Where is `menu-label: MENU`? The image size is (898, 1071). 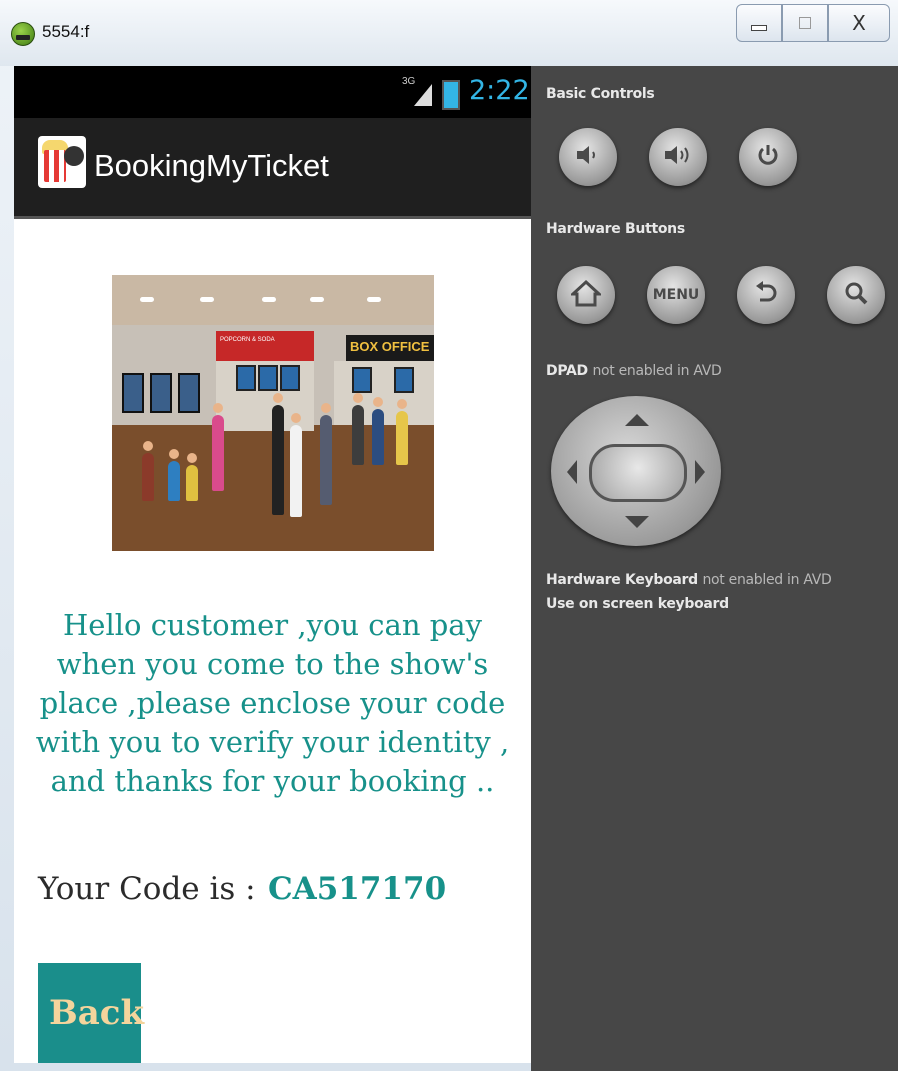
menu-label: MENU is located at coordinates (676, 295).